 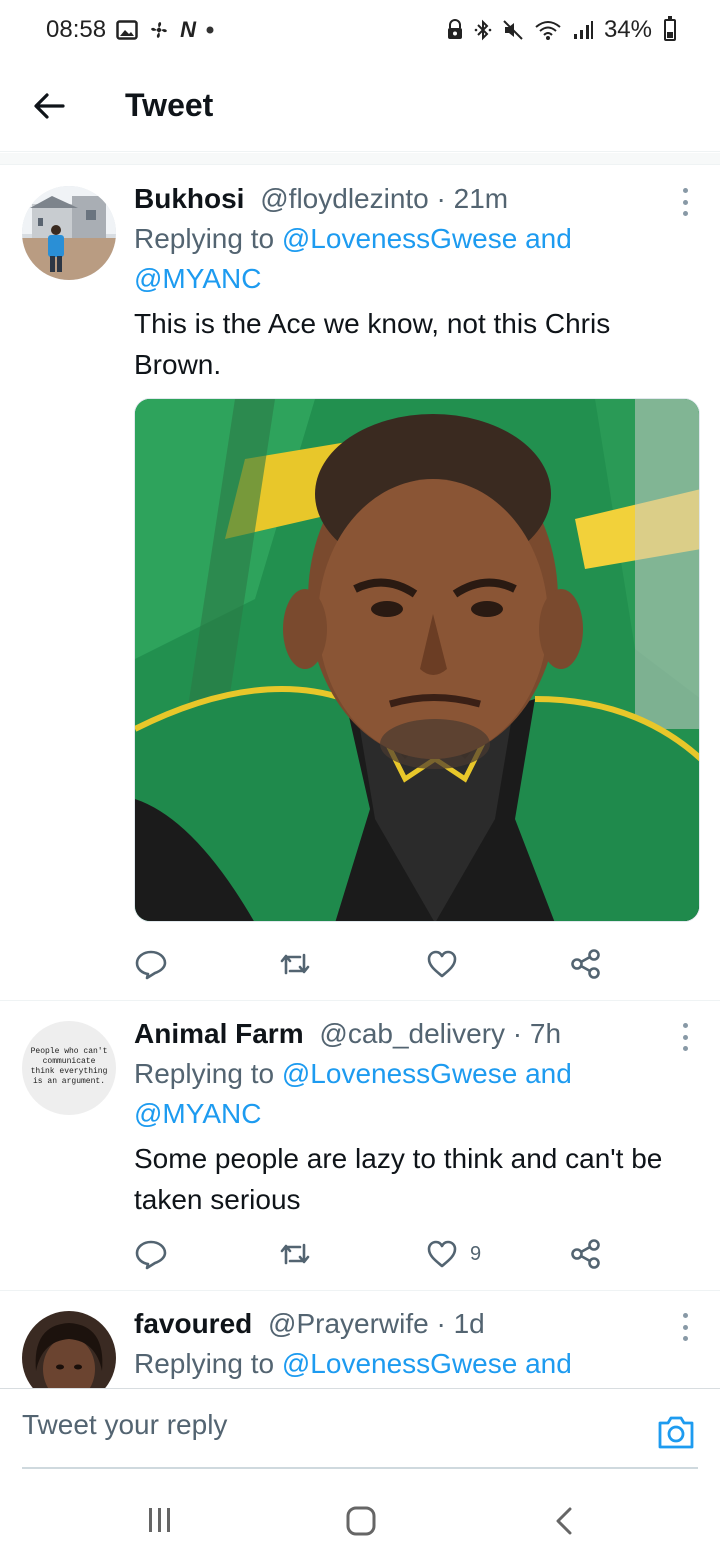 I want to click on reply-input: Tweet your reply, so click(x=302, y=1425).